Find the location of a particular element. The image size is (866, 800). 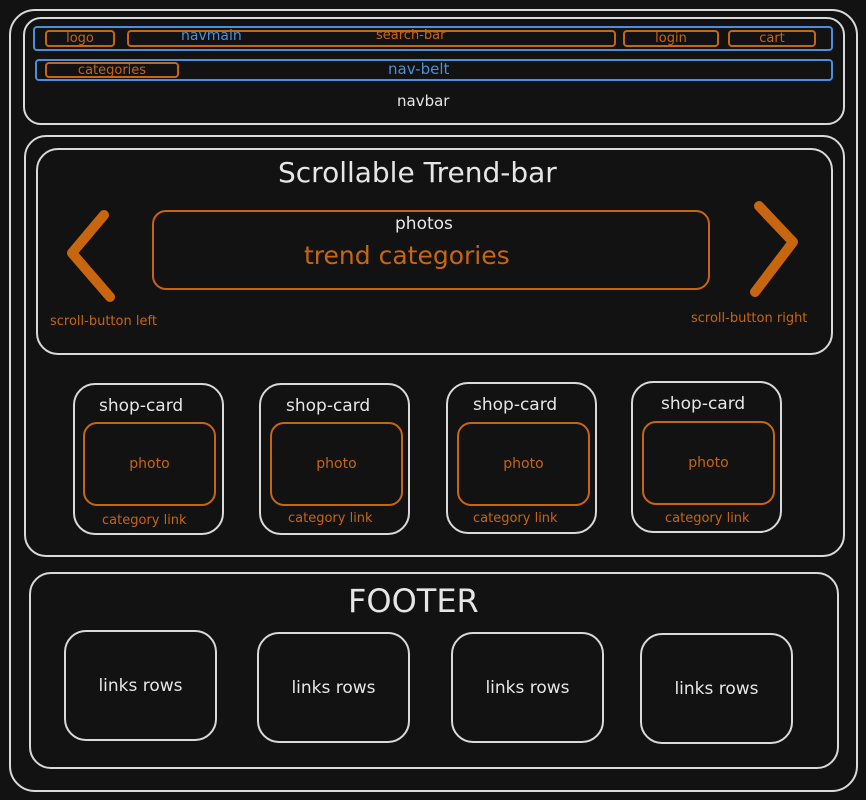

photos-label: photos is located at coordinates (424, 224).